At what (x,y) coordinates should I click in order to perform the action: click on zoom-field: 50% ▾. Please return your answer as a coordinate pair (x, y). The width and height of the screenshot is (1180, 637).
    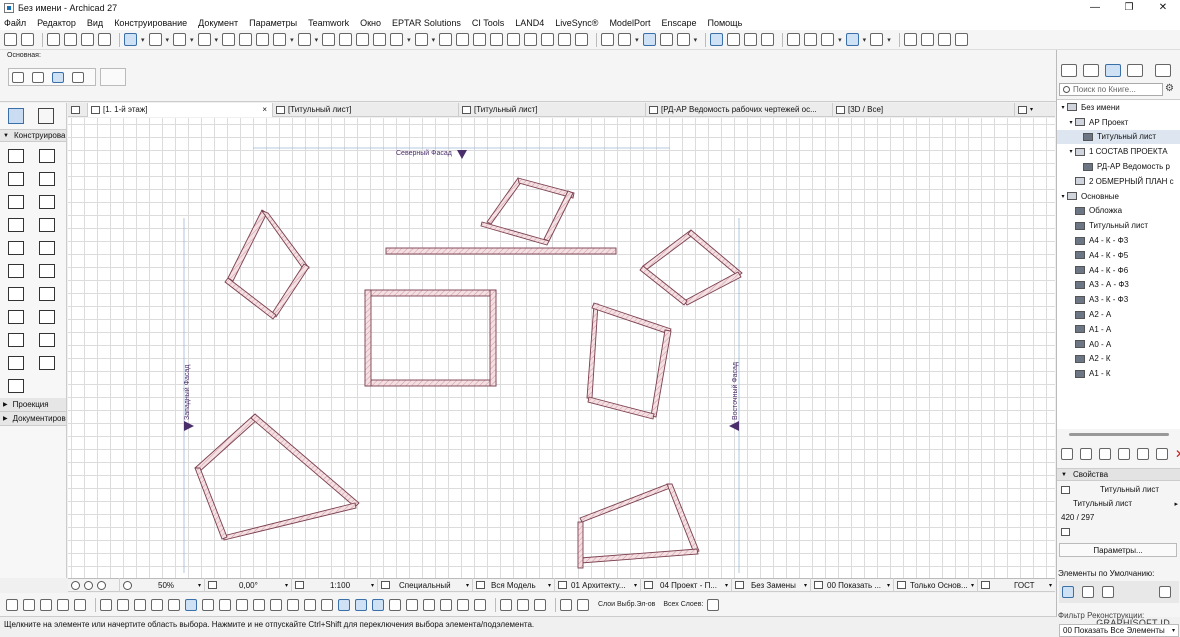
    Looking at the image, I should click on (162, 585).